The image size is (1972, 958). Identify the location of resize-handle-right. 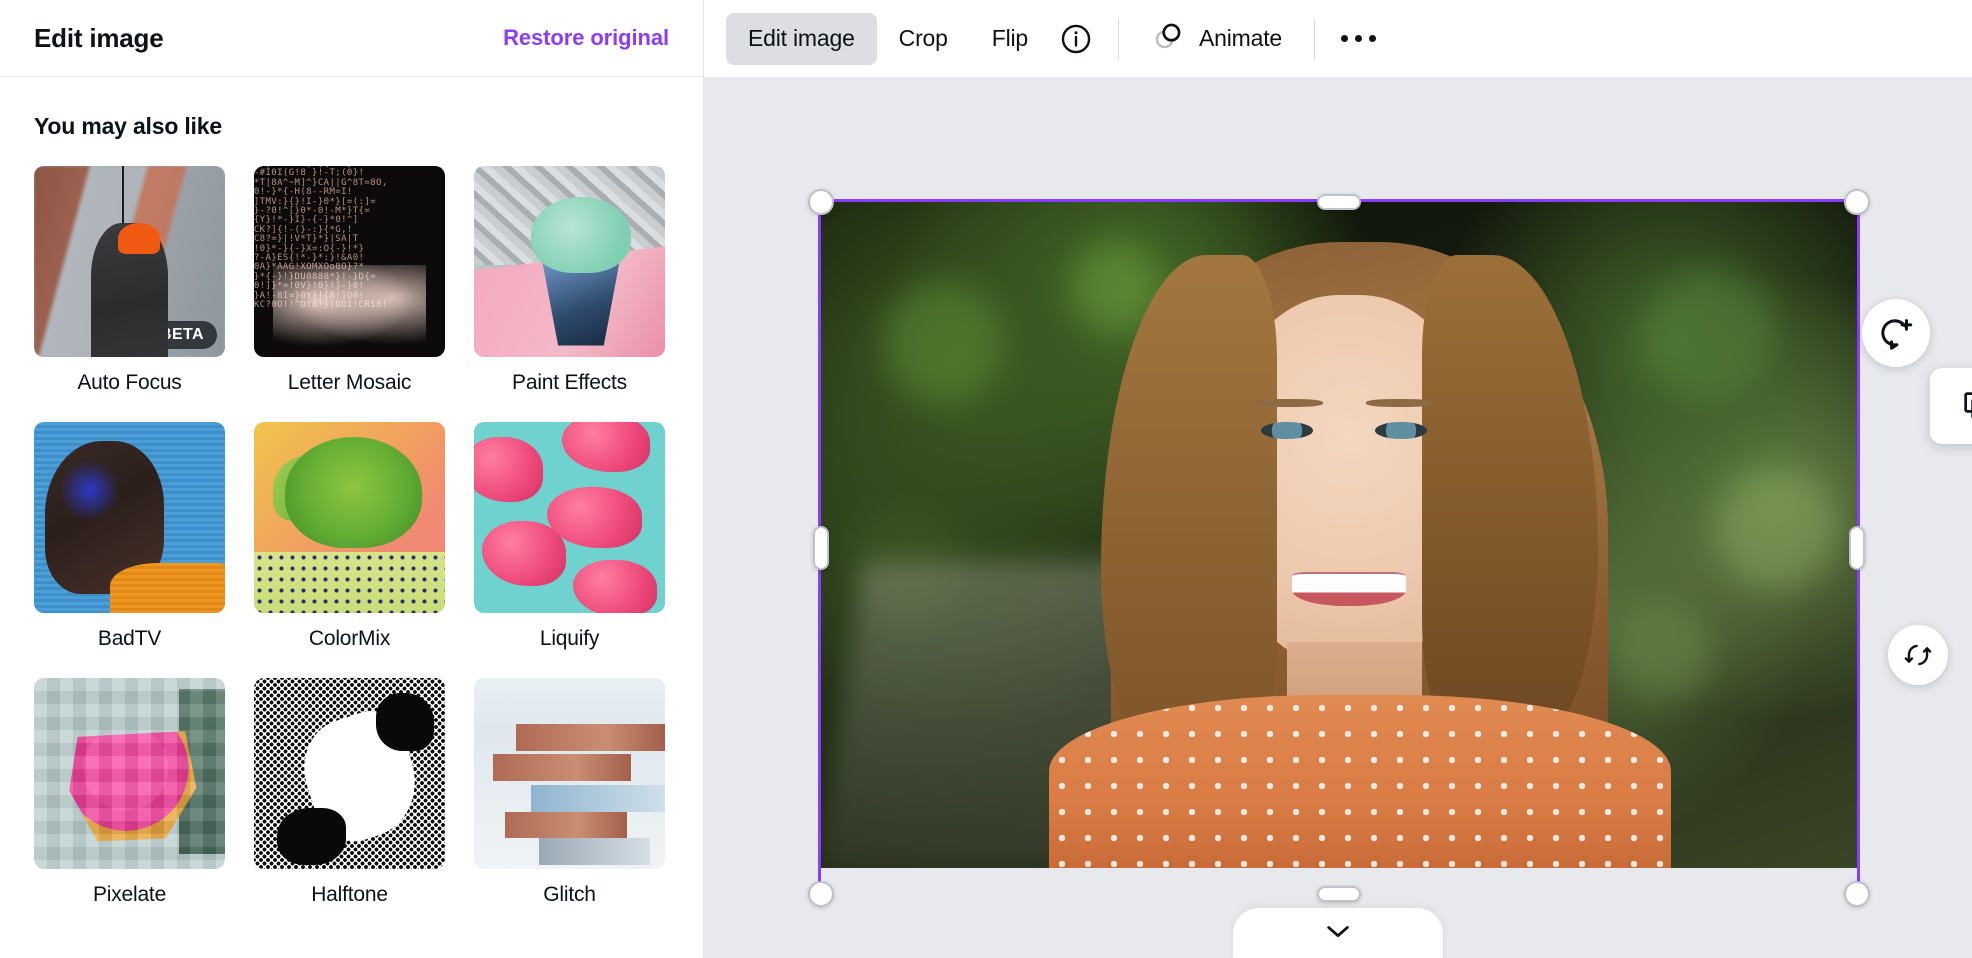
(1857, 548).